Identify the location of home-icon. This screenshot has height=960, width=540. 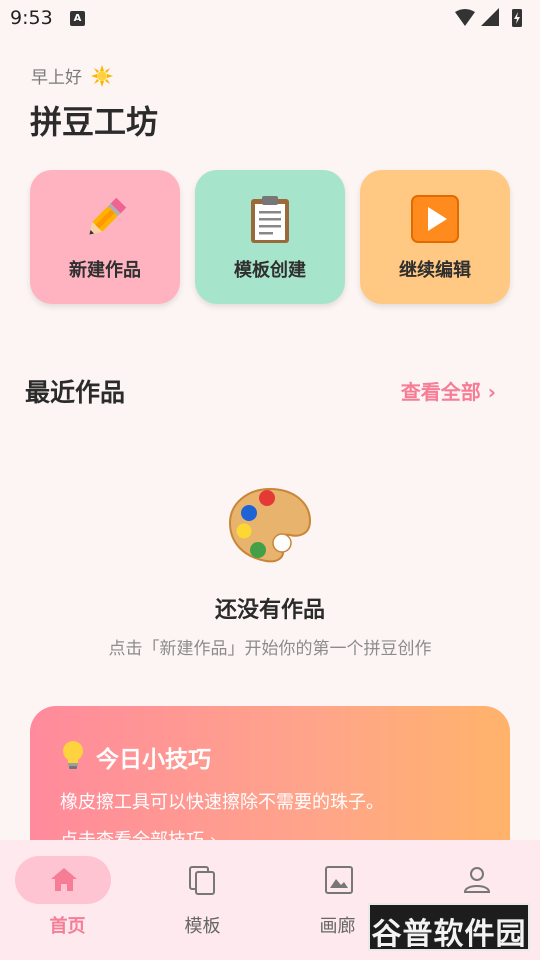
(64, 879).